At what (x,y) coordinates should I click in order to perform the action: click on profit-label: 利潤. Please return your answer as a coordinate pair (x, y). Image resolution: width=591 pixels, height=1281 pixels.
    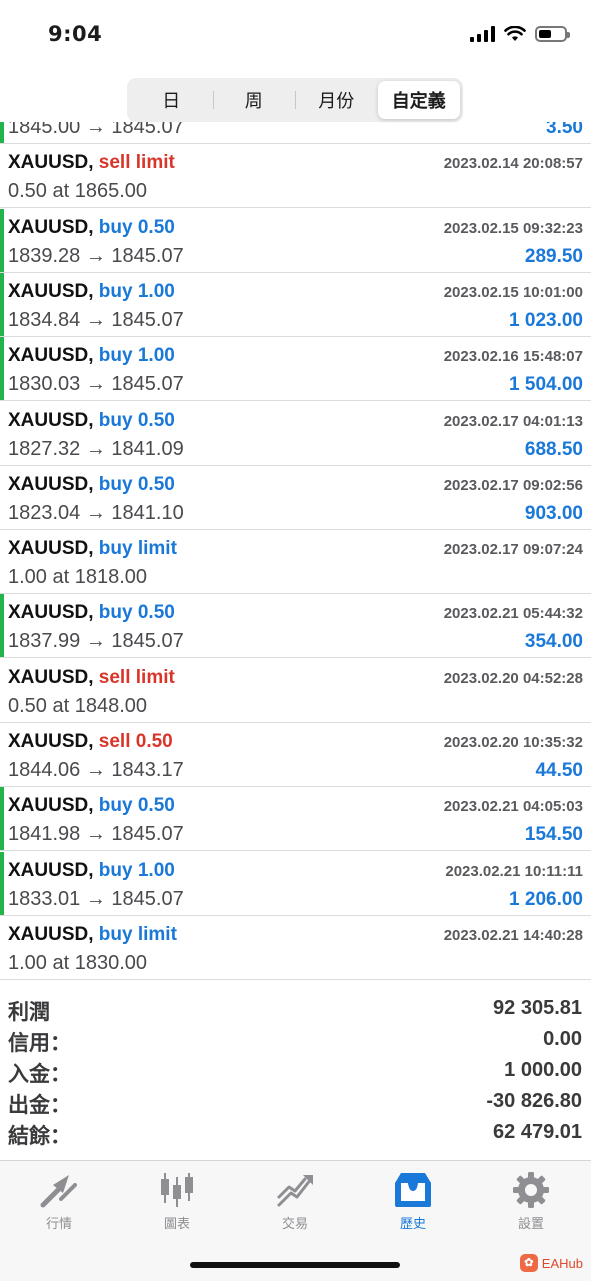
    Looking at the image, I should click on (29, 1012).